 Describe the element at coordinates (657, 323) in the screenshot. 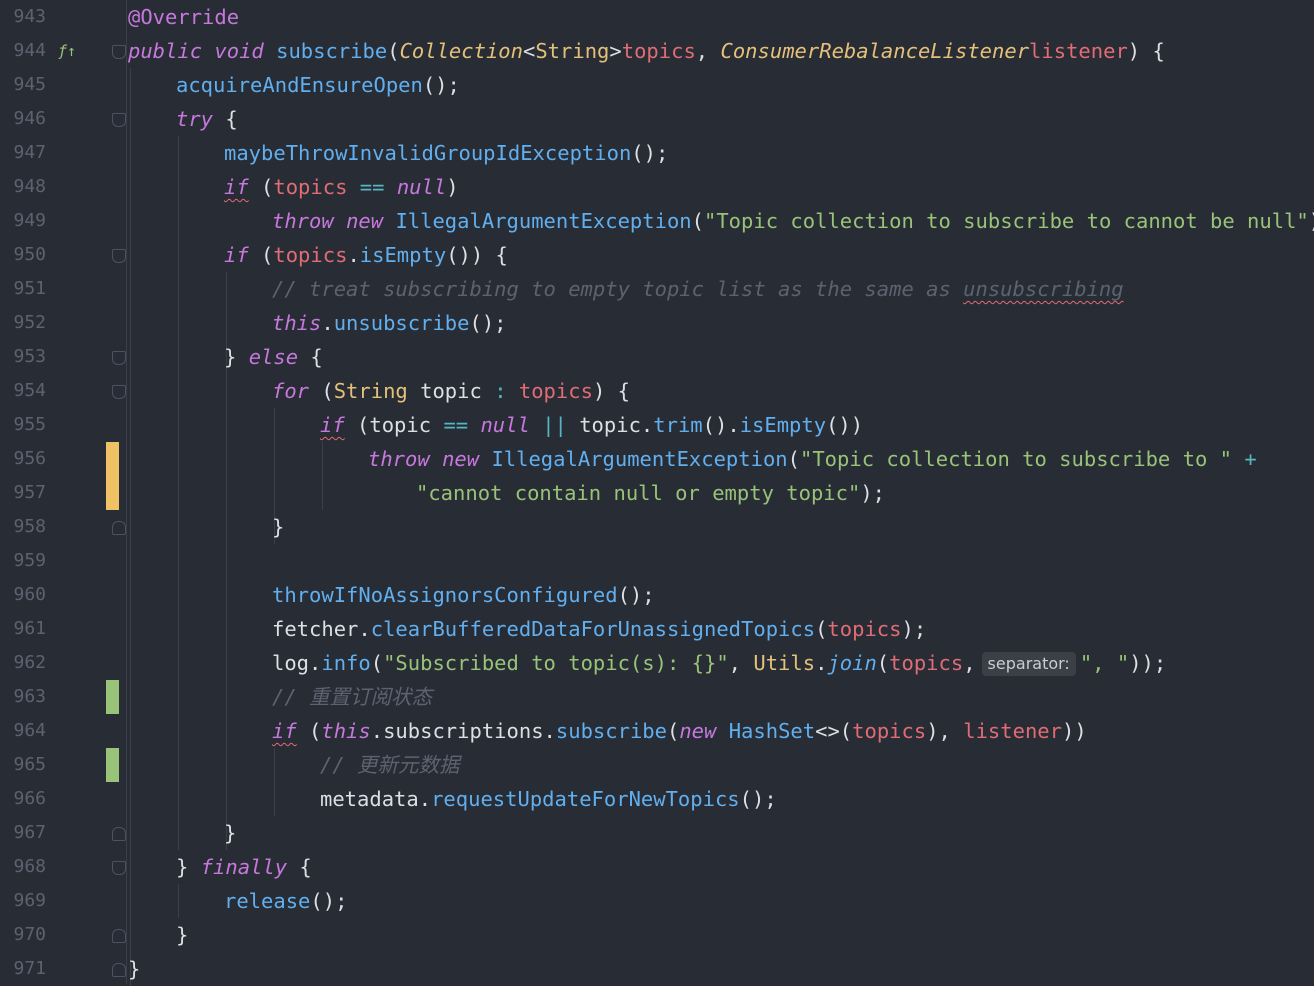

I see `code-line: 952 this.unsubscribe();` at that location.